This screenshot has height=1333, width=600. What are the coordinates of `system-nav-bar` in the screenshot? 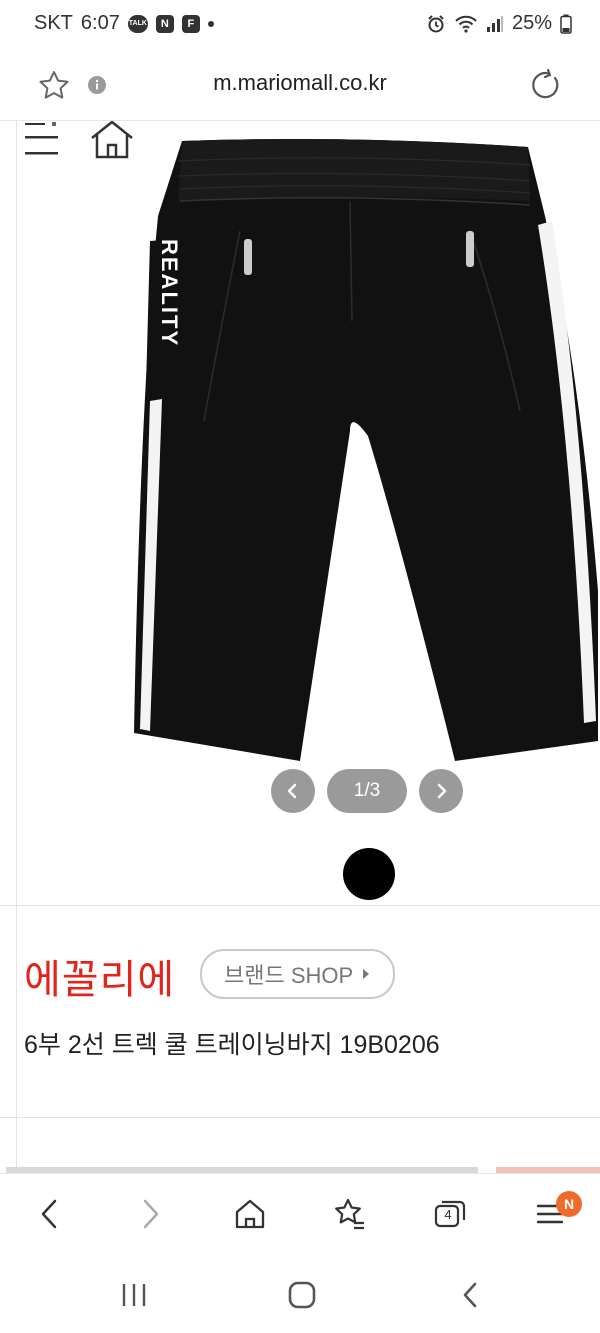 It's located at (300, 1295).